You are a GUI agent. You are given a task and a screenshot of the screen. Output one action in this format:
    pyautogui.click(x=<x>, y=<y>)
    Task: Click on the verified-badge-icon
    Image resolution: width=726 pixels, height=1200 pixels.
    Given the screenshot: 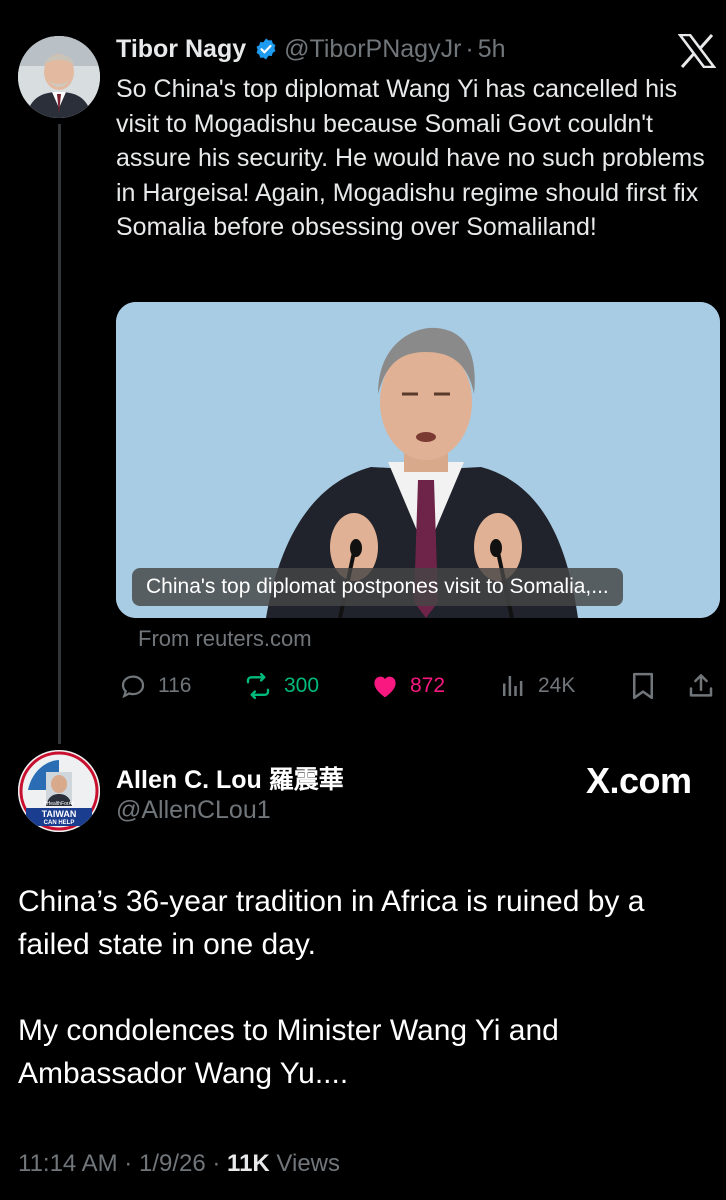 What is the action you would take?
    pyautogui.click(x=266, y=49)
    